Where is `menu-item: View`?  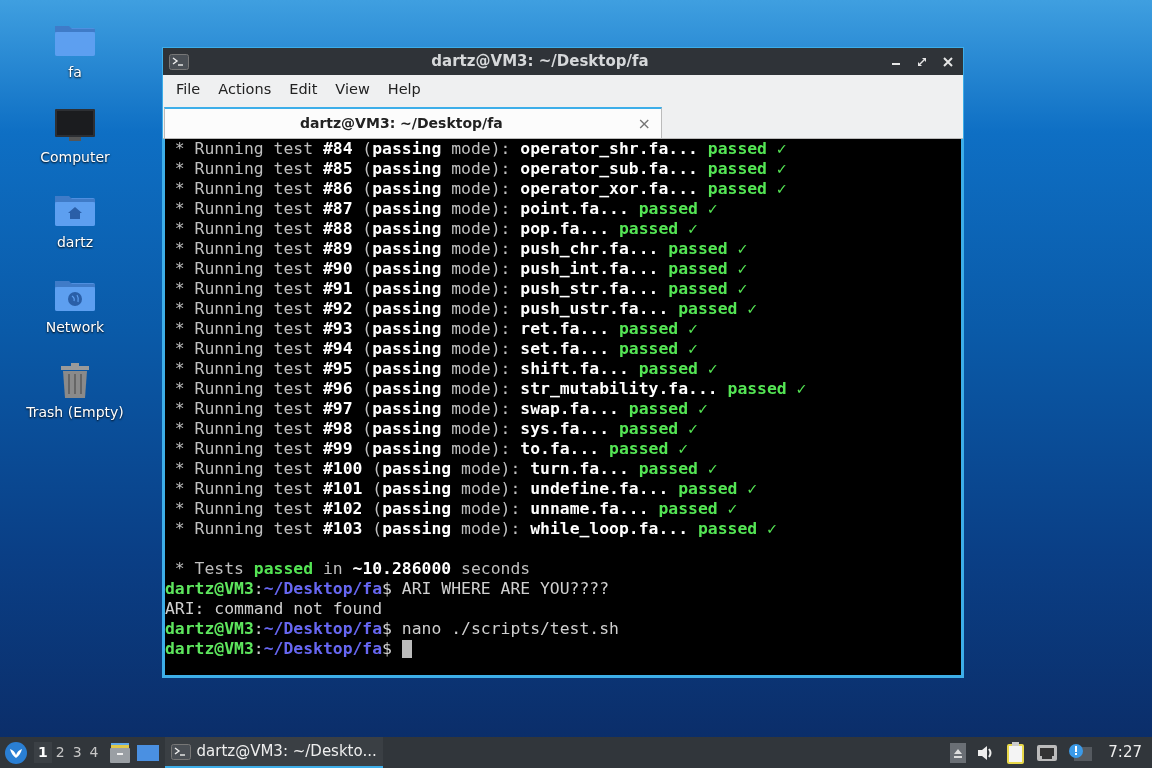
menu-item: View is located at coordinates (352, 90).